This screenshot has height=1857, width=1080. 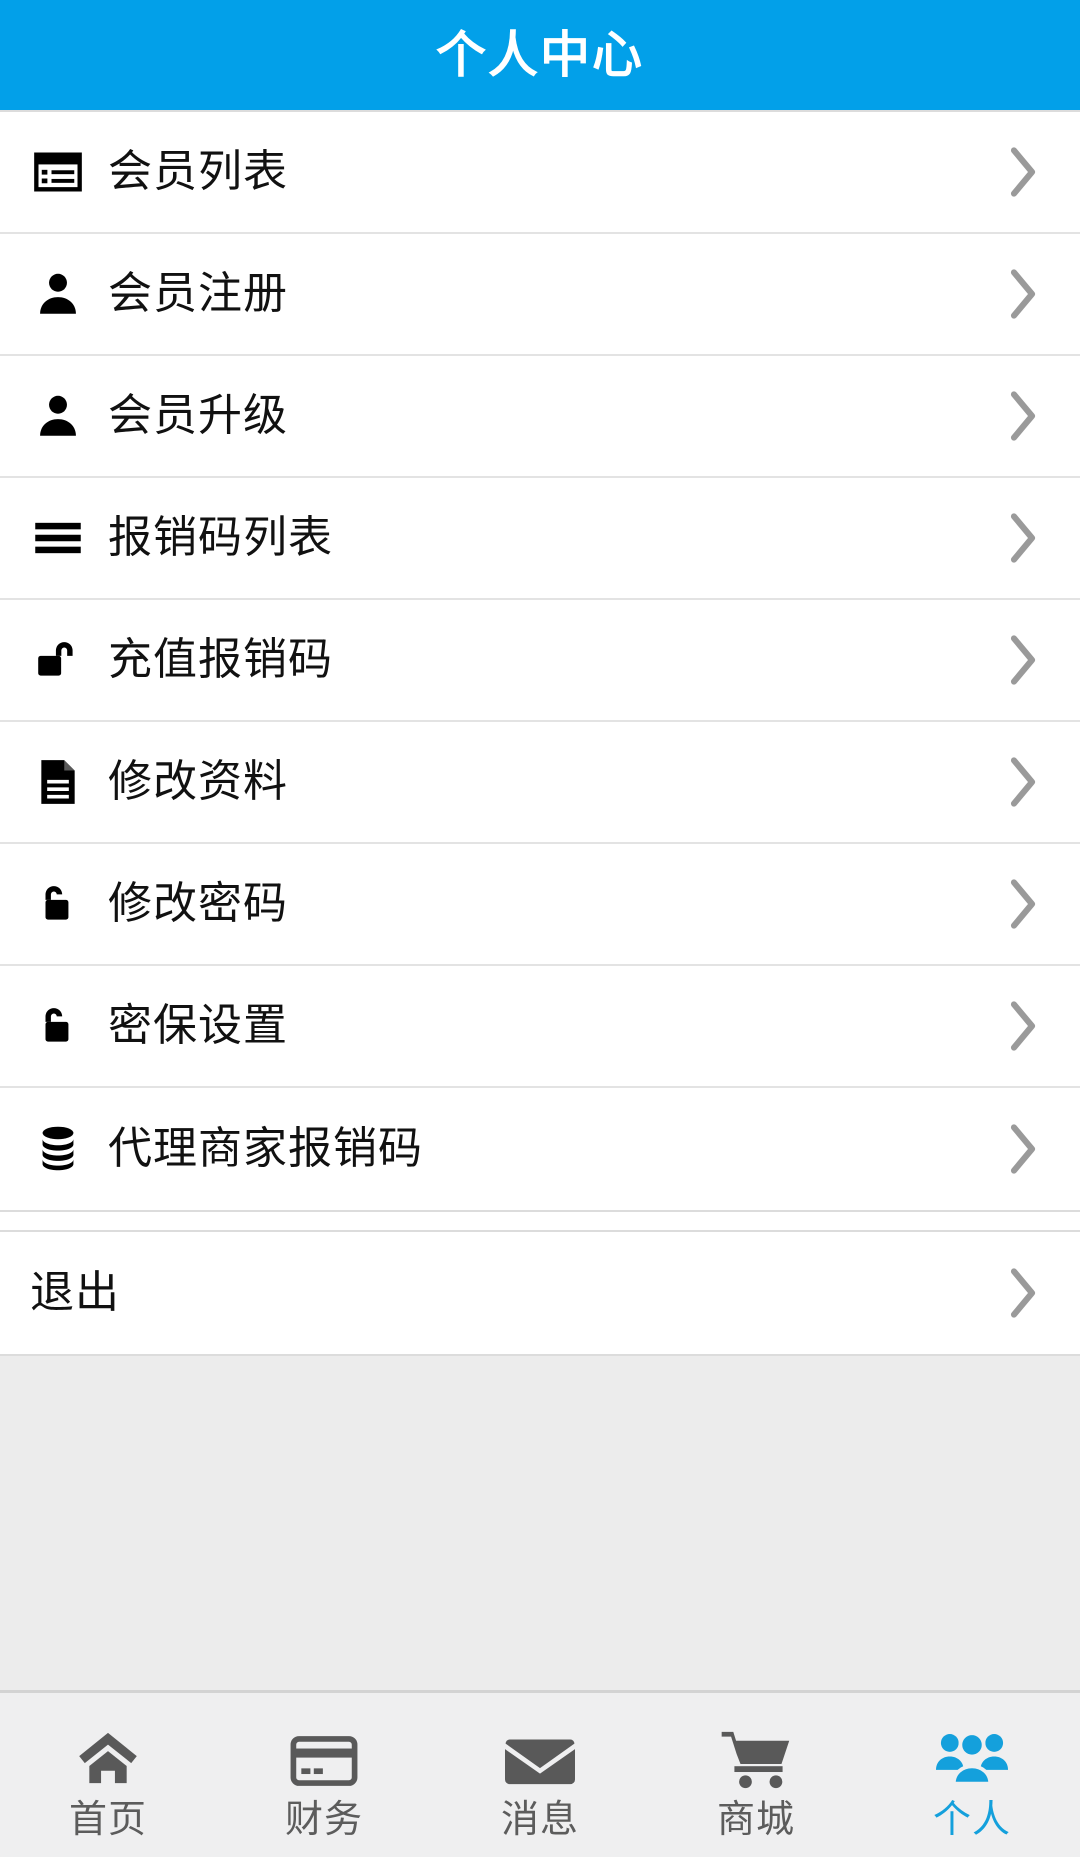 I want to click on logout-row: 退出, so click(x=540, y=1293).